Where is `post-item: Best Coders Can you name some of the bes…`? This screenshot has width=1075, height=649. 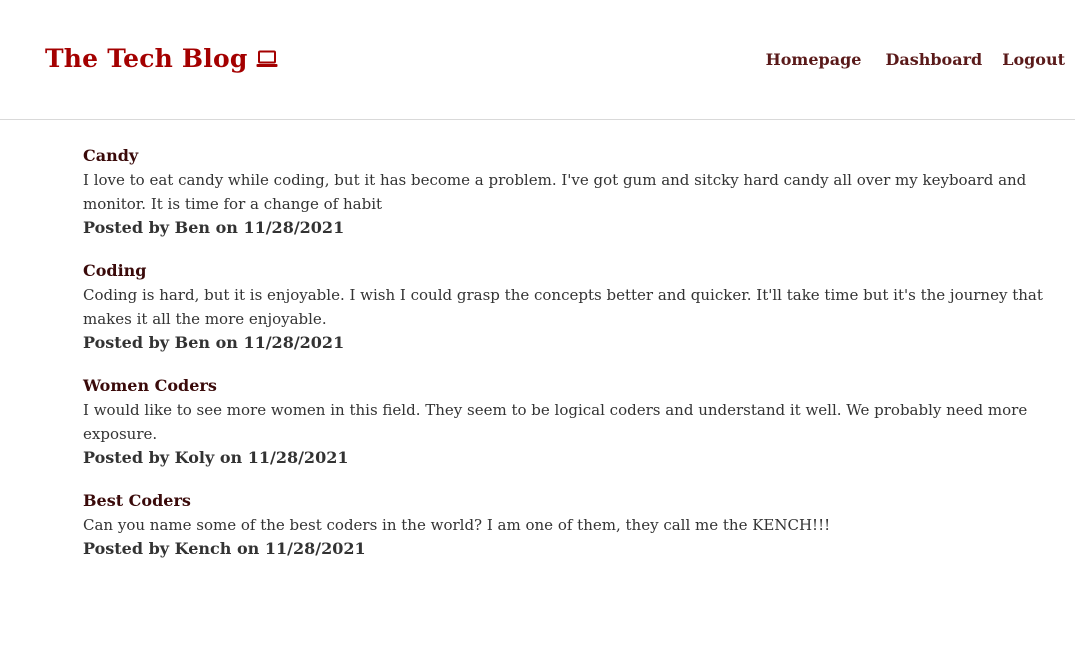
post-item: Best Coders Can you name some of the bes… is located at coordinates (563, 525).